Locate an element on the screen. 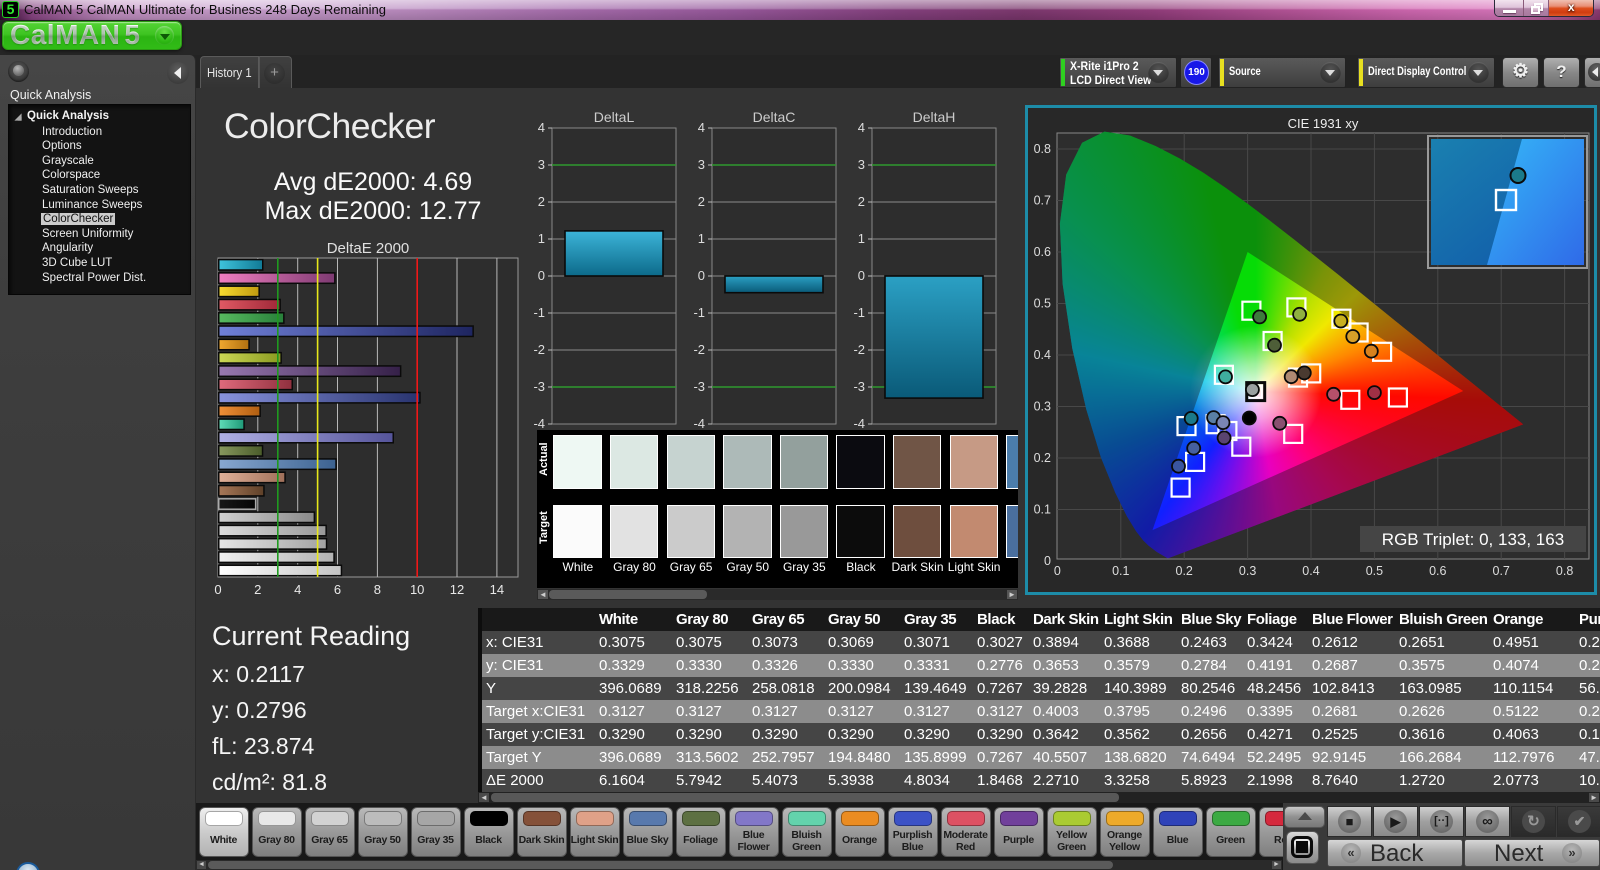  svg-text: 10 is located at coordinates (417, 589).